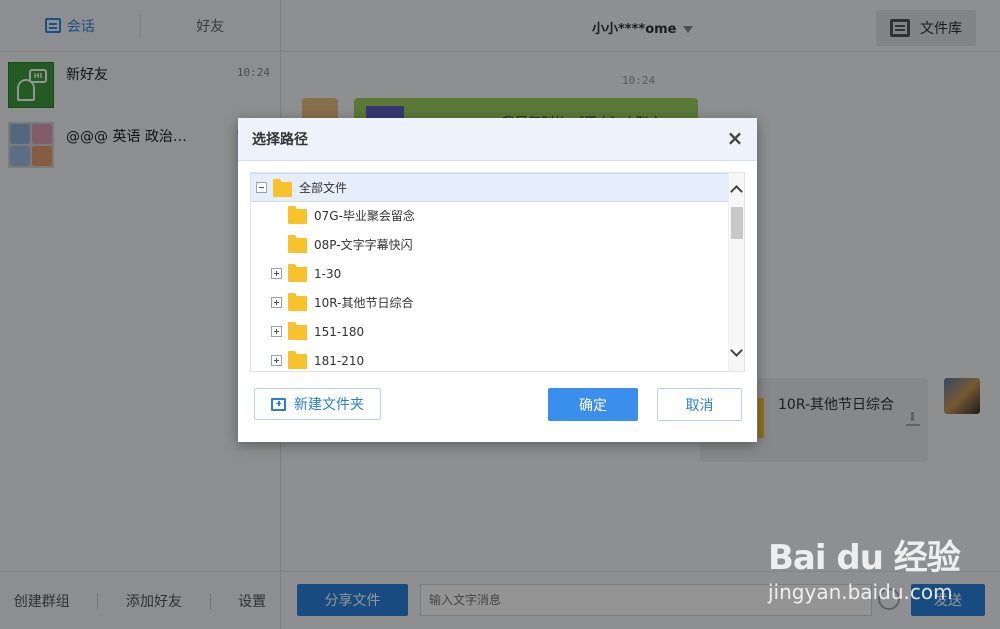 The width and height of the screenshot is (1000, 629). Describe the element at coordinates (278, 404) in the screenshot. I see `new-folder-icon` at that location.